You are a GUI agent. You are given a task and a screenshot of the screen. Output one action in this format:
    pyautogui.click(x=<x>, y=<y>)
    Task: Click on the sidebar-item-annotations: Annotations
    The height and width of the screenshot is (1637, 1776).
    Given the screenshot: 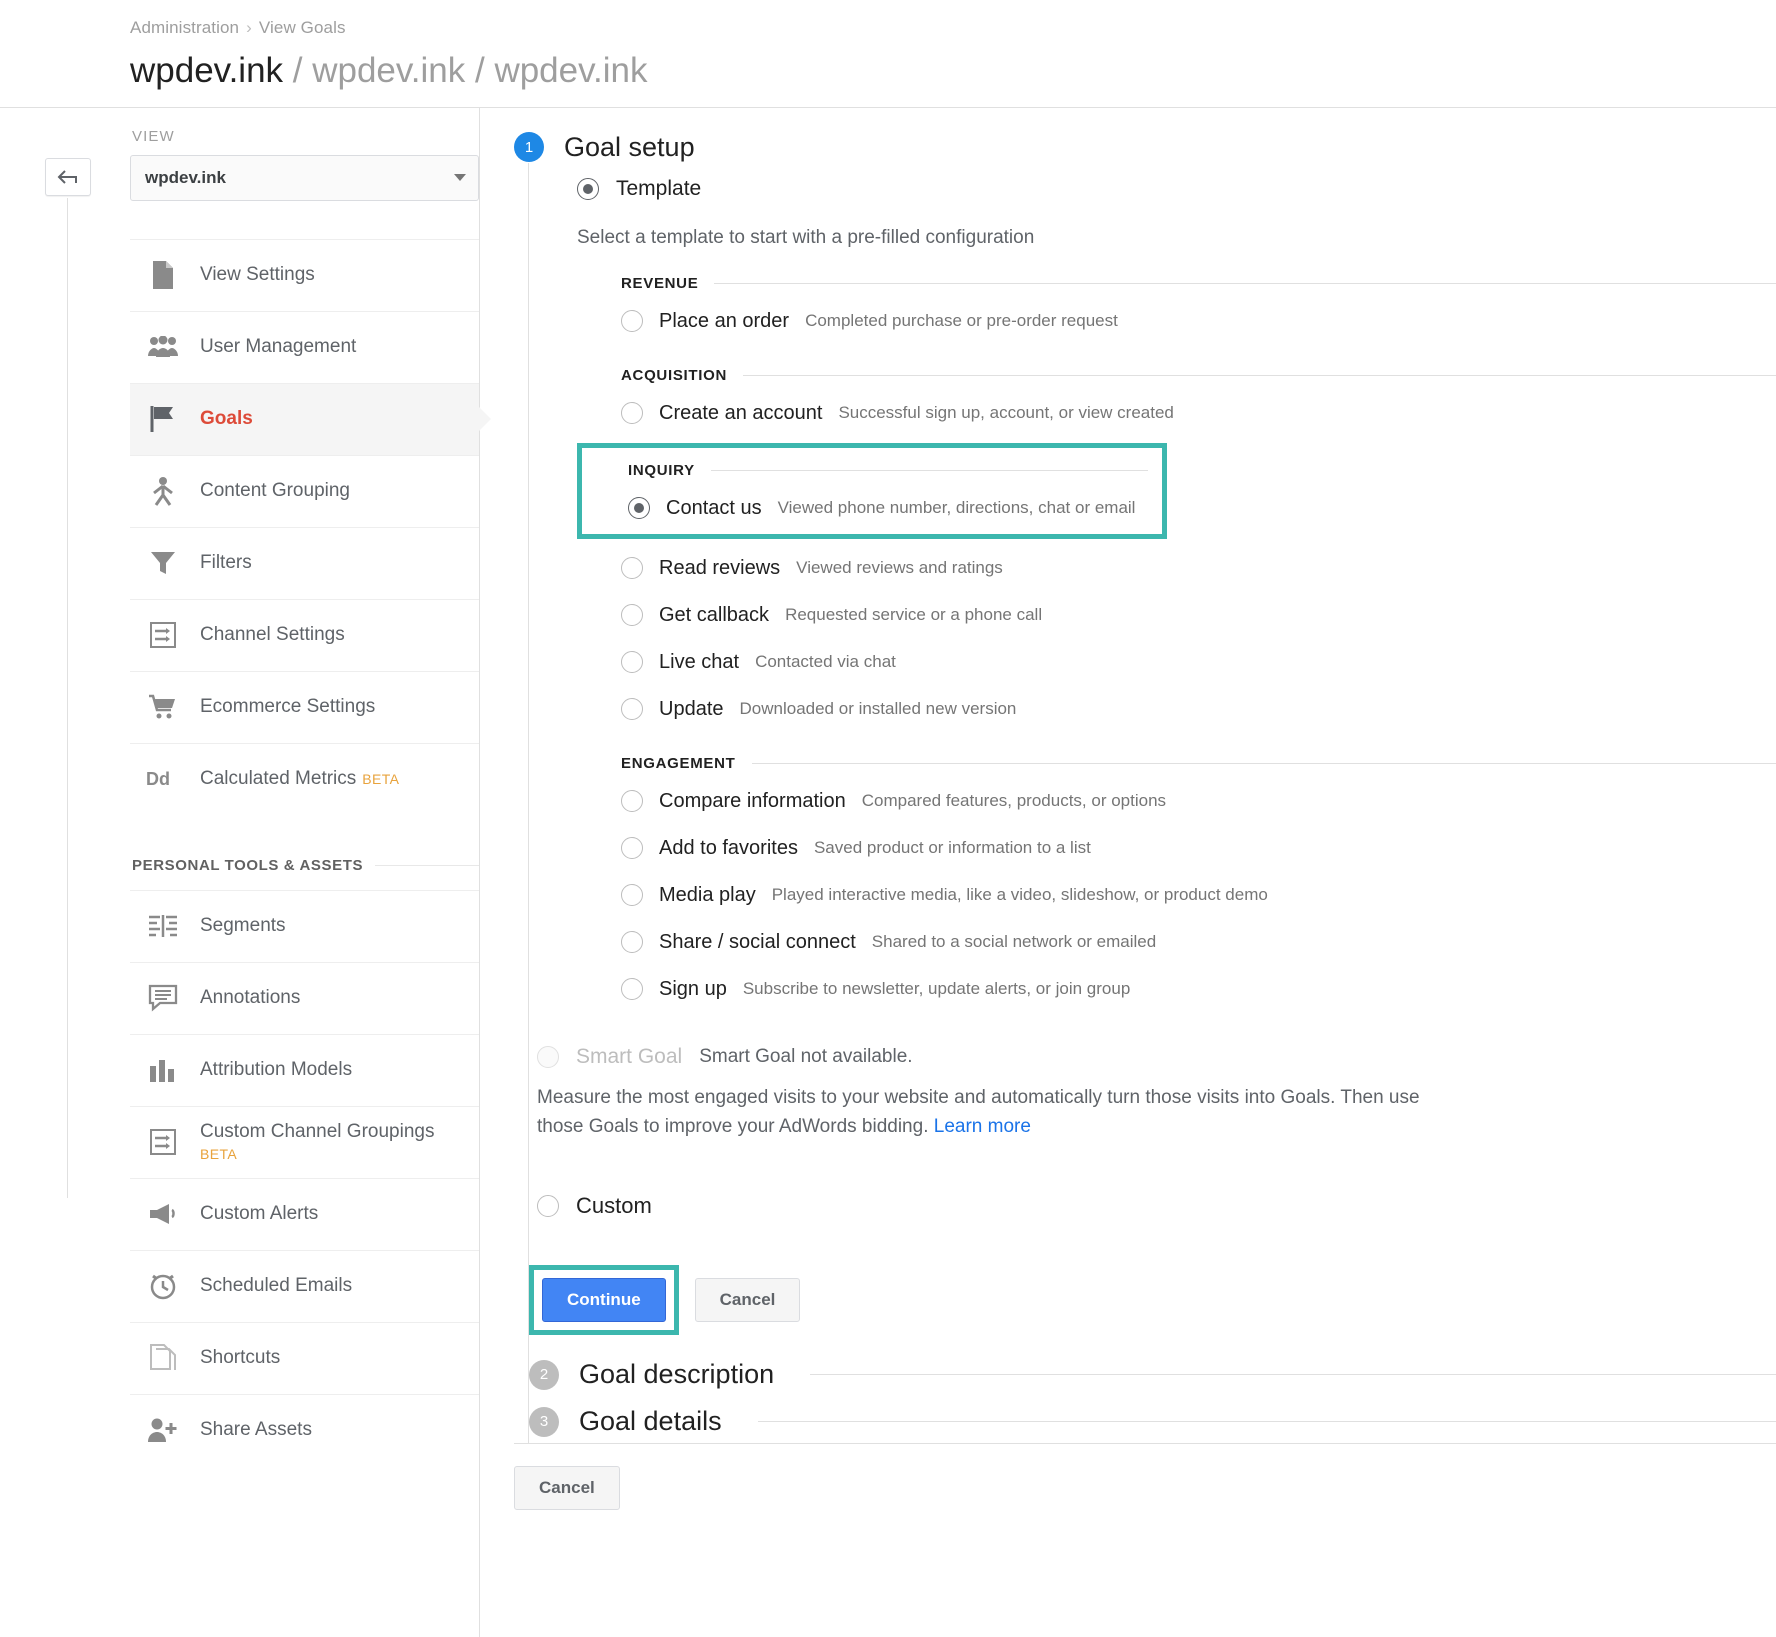 What is the action you would take?
    pyautogui.click(x=304, y=997)
    